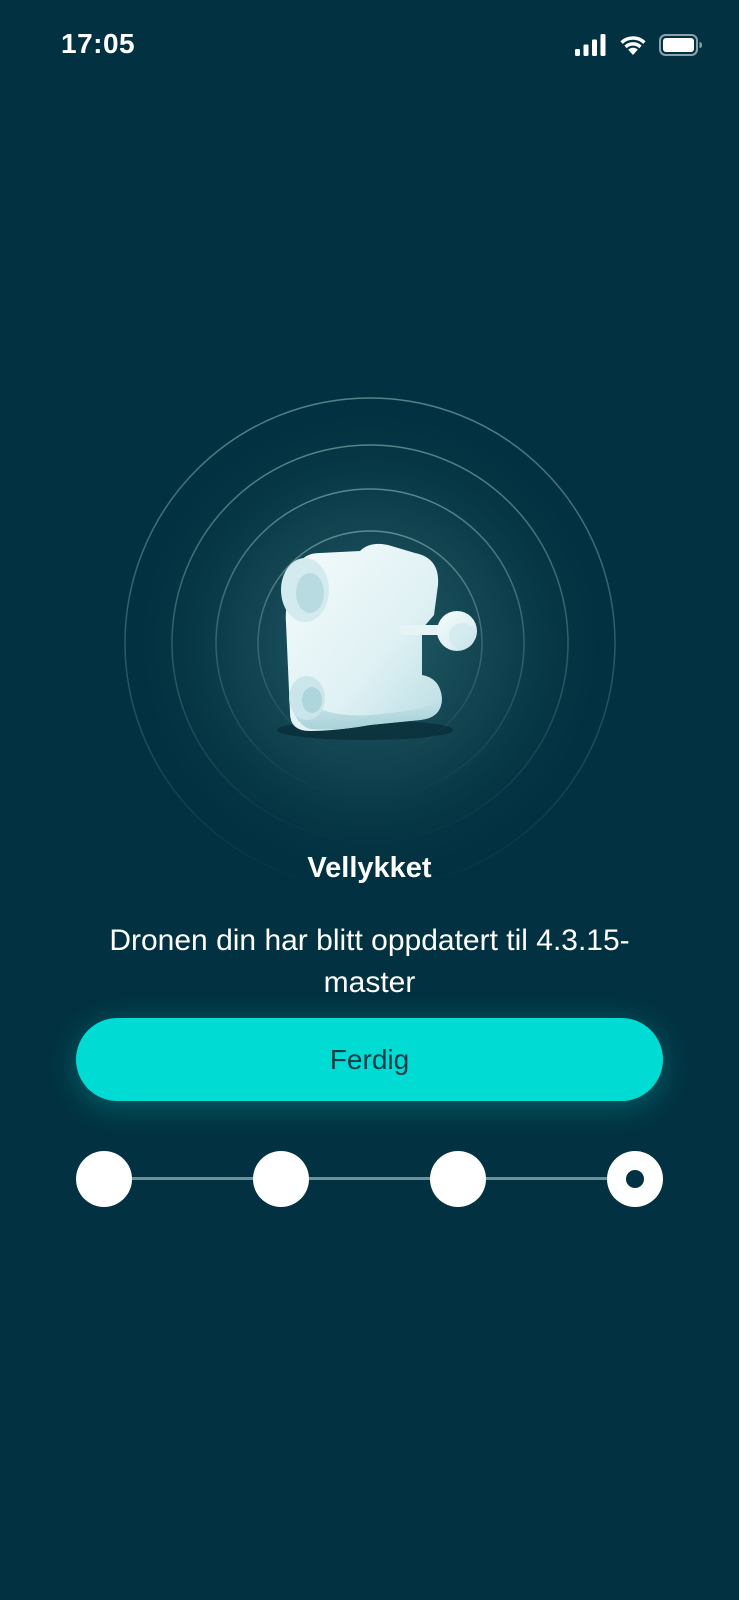 This screenshot has width=739, height=1600. Describe the element at coordinates (98, 43) in the screenshot. I see `status-time: 17:05` at that location.